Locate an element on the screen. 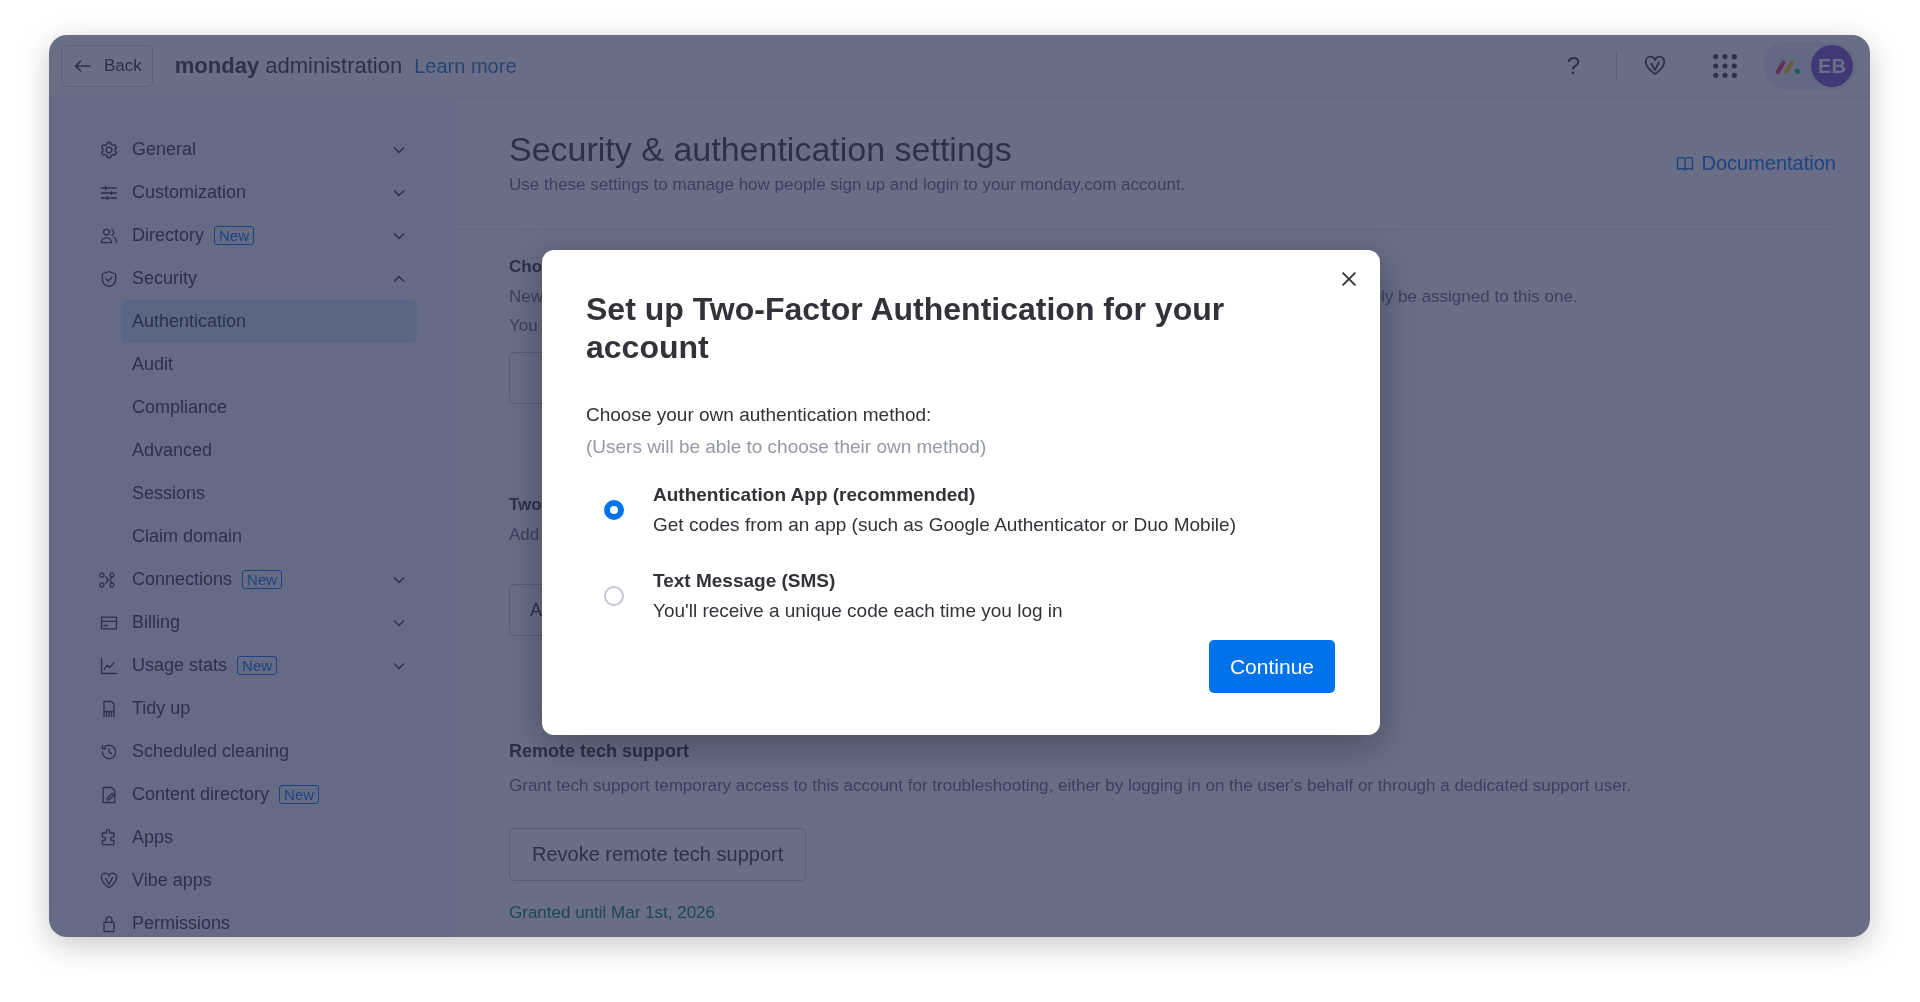  learn-more-link: Learn more is located at coordinates (465, 66).